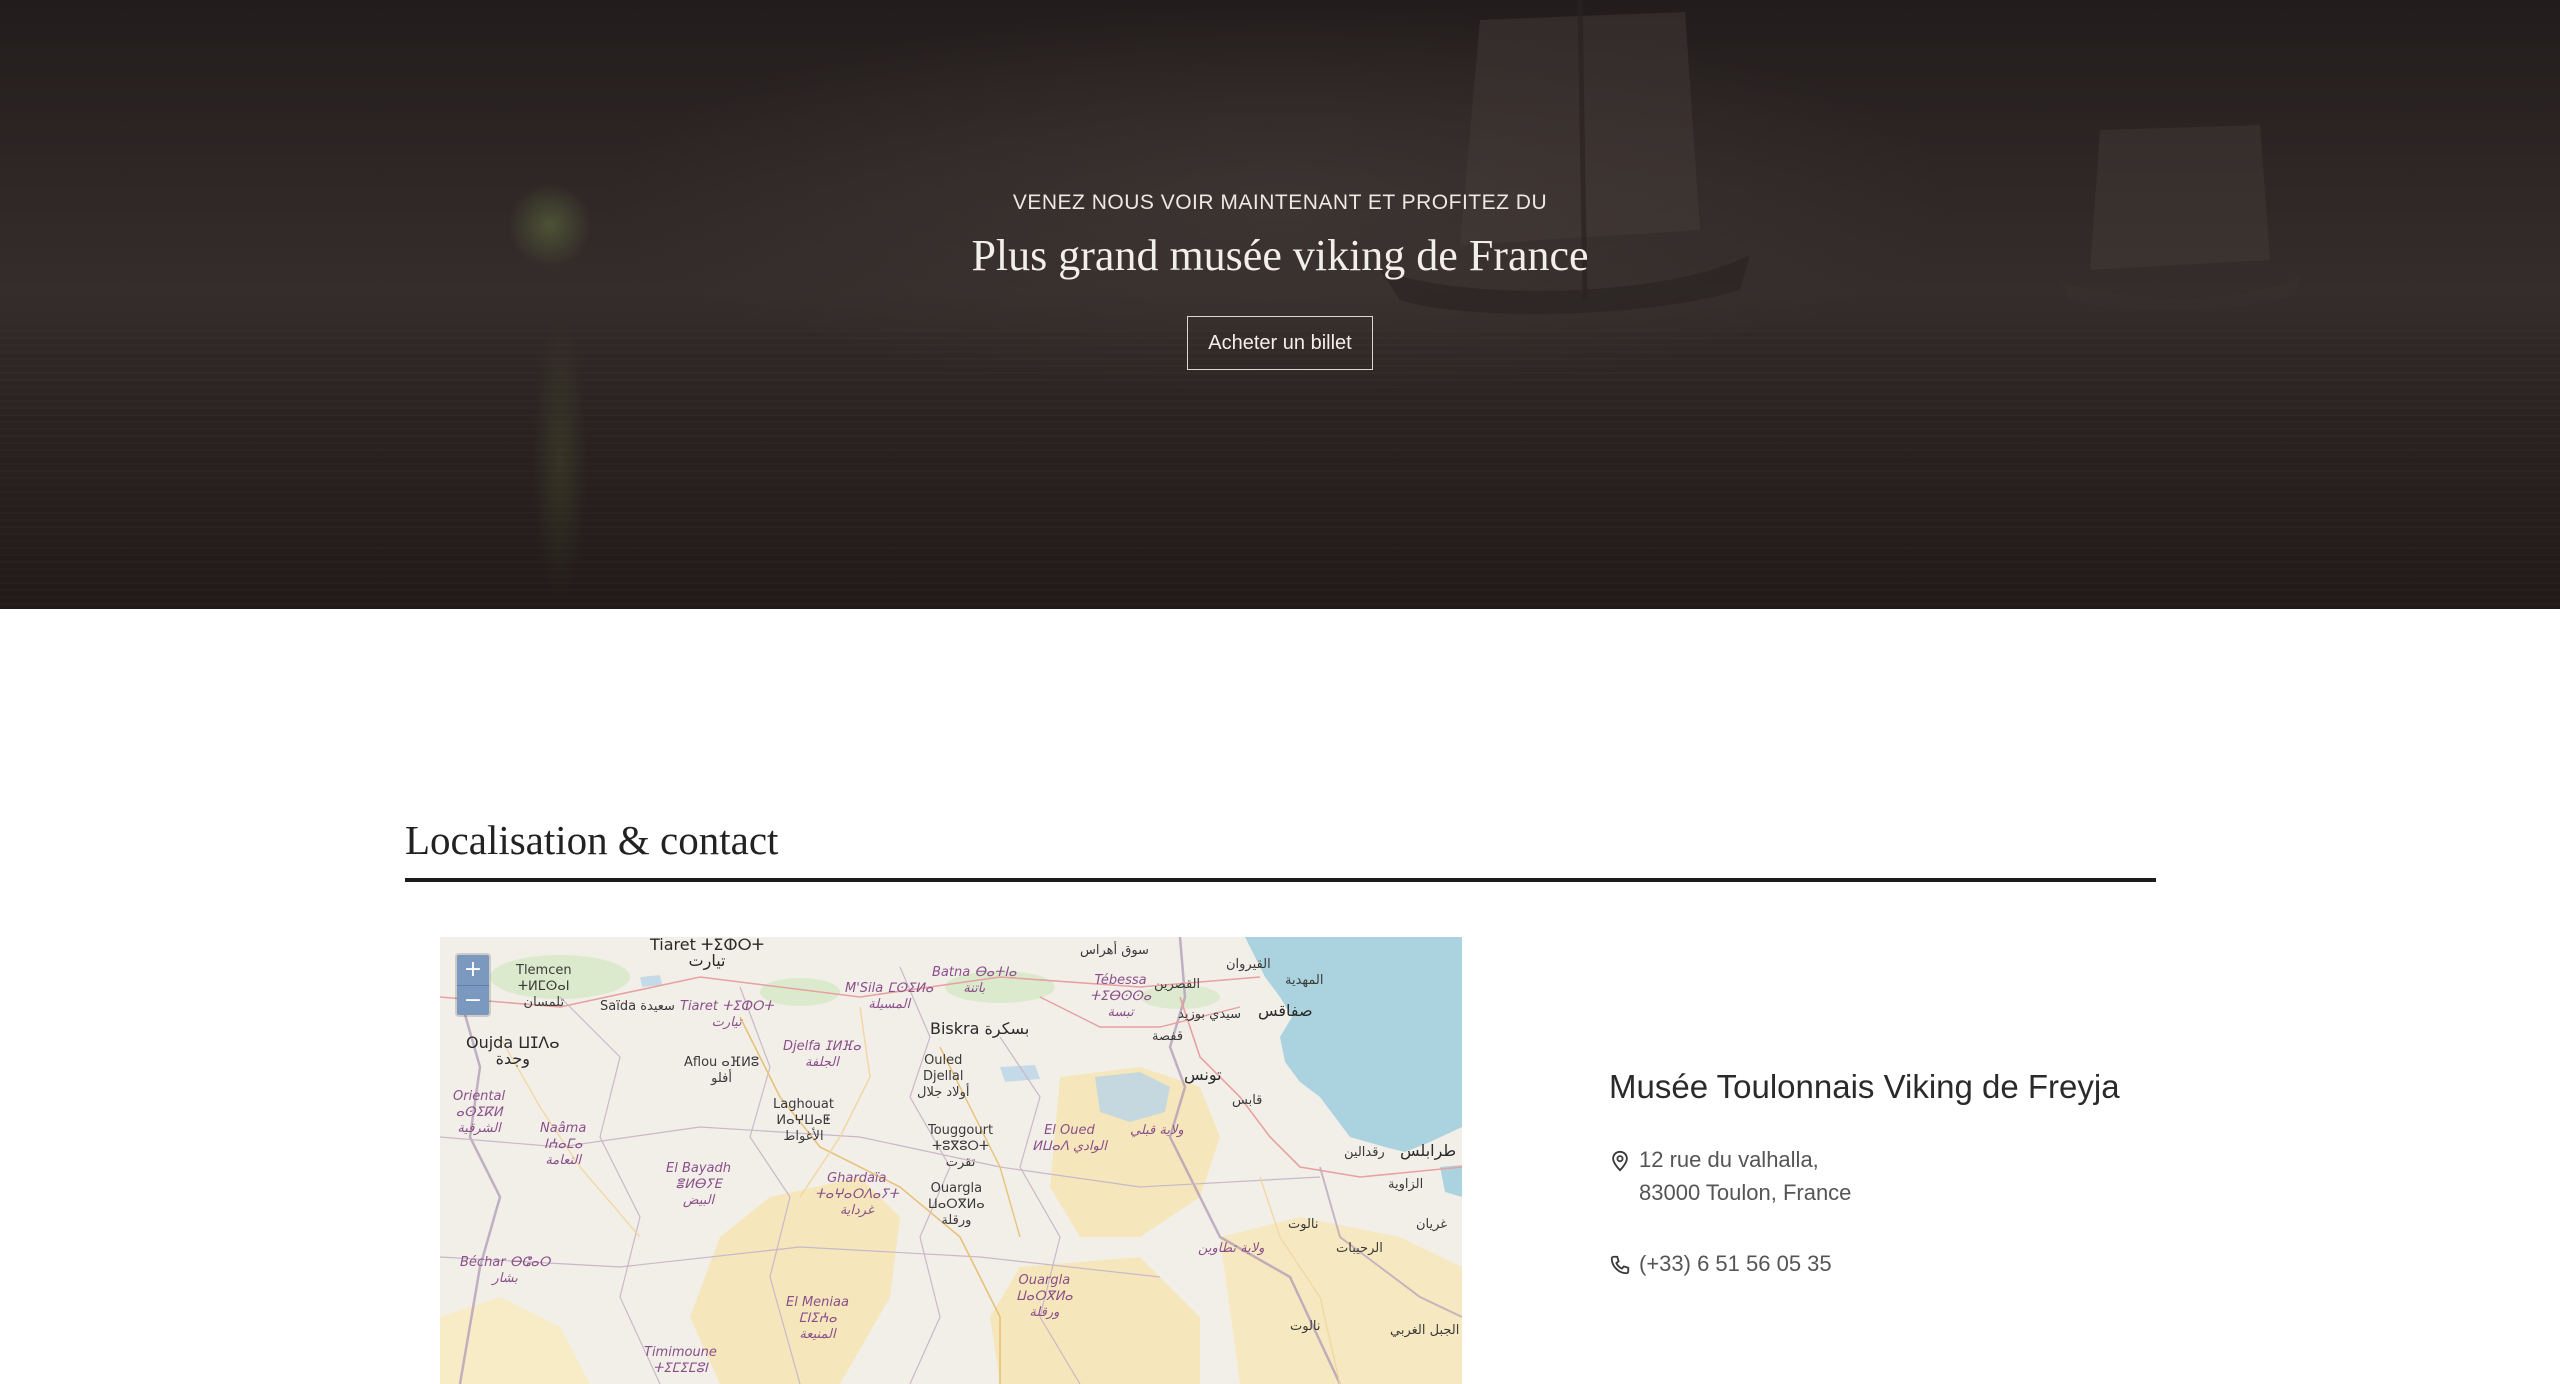 The width and height of the screenshot is (2560, 1384). I want to click on map-label-zawiya: الزاوية, so click(1406, 1184).